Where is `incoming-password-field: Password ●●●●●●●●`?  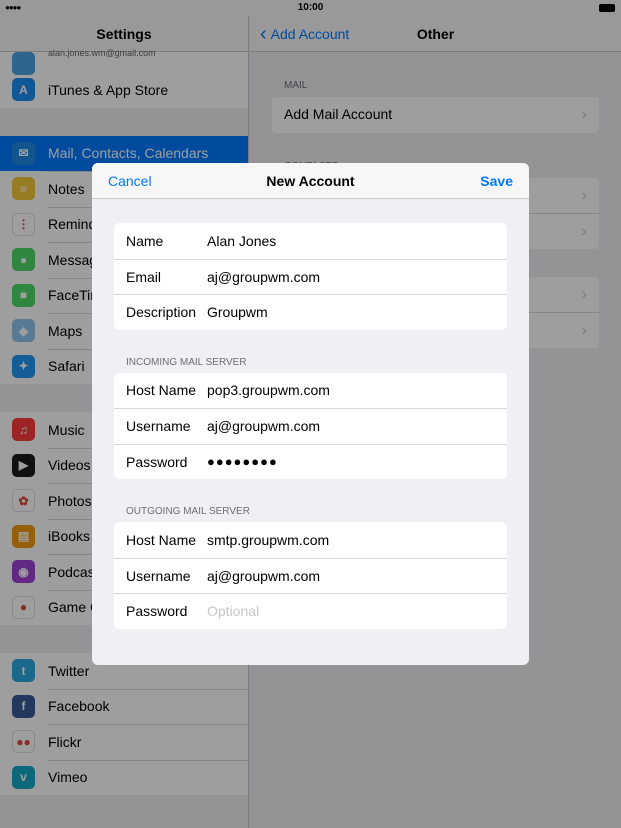
incoming-password-field: Password ●●●●●●●● is located at coordinates (310, 461).